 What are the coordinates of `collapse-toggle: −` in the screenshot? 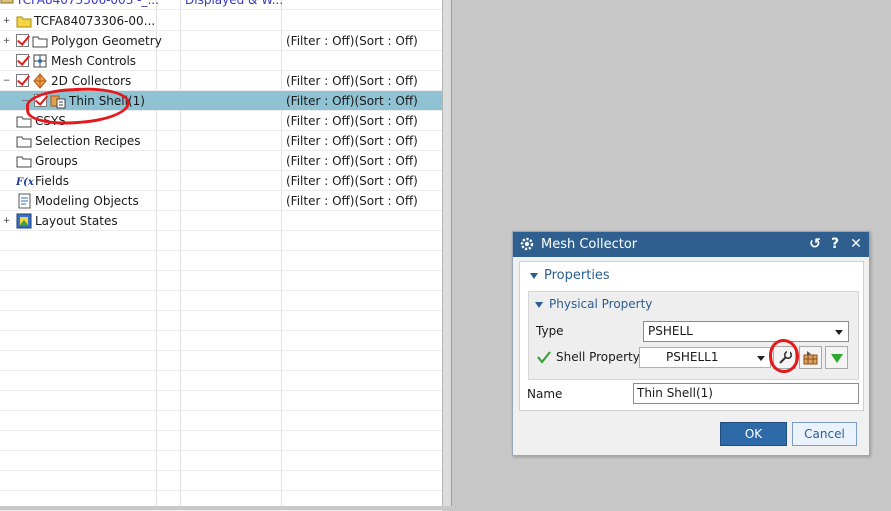 It's located at (6, 81).